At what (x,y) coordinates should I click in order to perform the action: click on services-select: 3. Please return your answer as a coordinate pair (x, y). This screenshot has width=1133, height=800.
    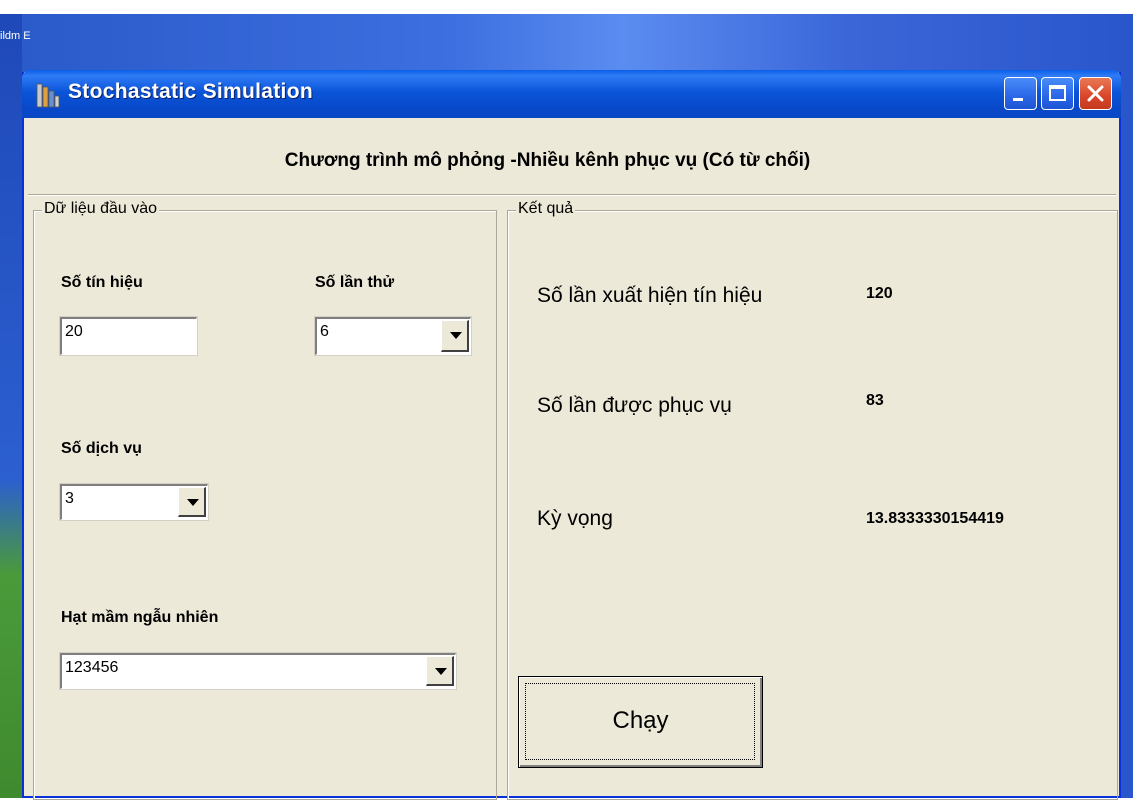
    Looking at the image, I should click on (134, 502).